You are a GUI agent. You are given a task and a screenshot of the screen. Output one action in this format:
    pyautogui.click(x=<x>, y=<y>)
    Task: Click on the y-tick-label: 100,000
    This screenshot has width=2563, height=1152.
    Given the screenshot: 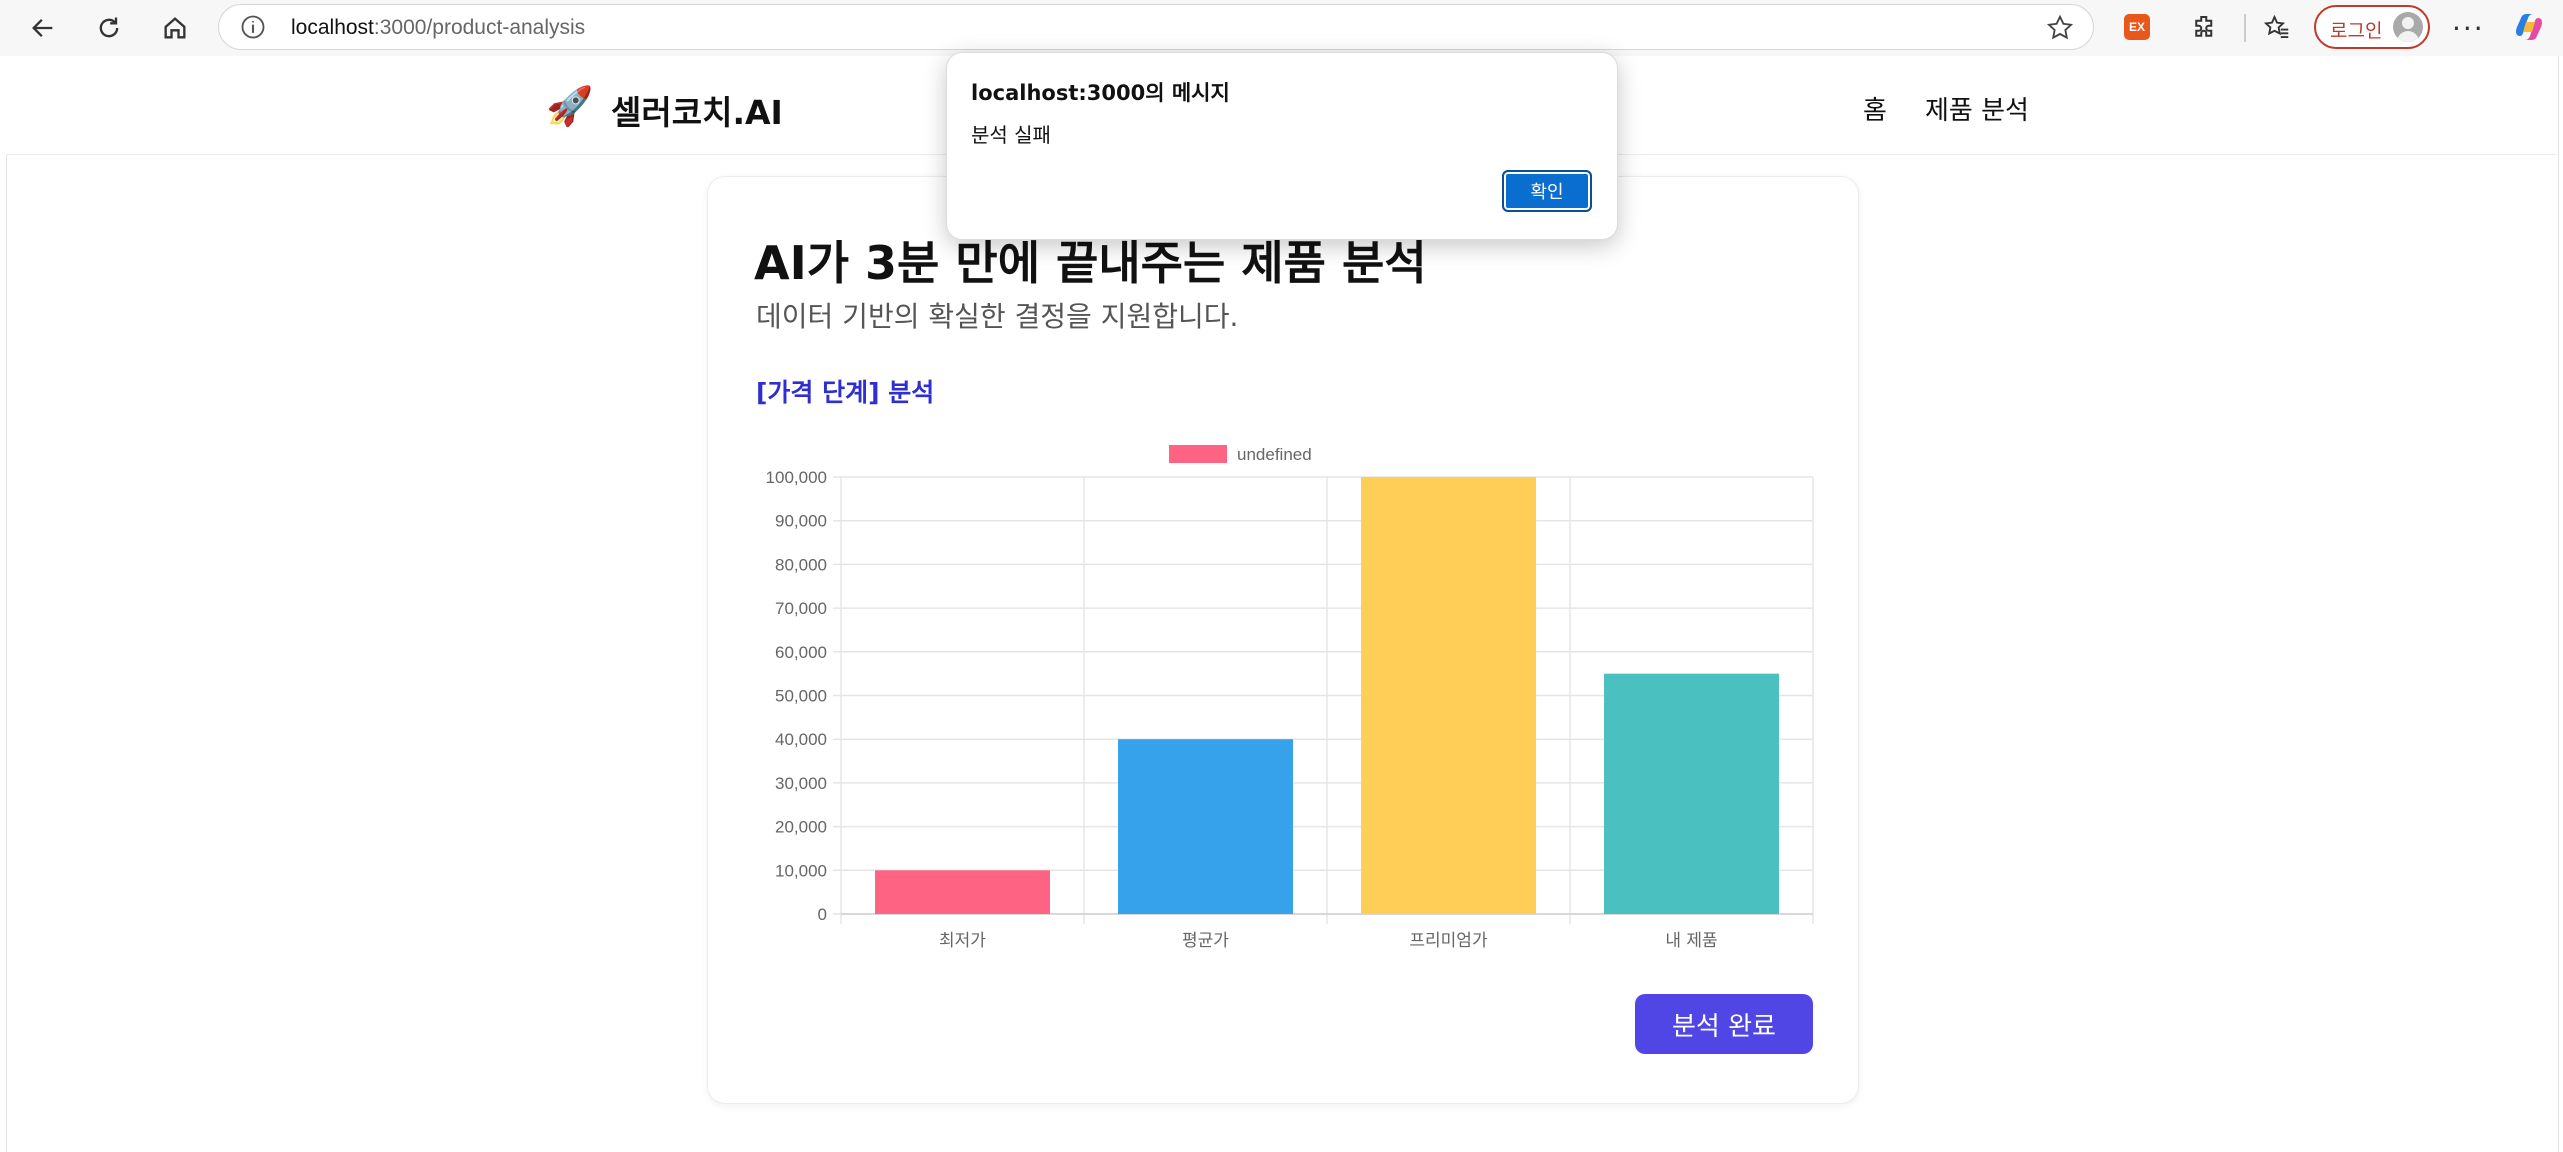 What is the action you would take?
    pyautogui.click(x=796, y=477)
    